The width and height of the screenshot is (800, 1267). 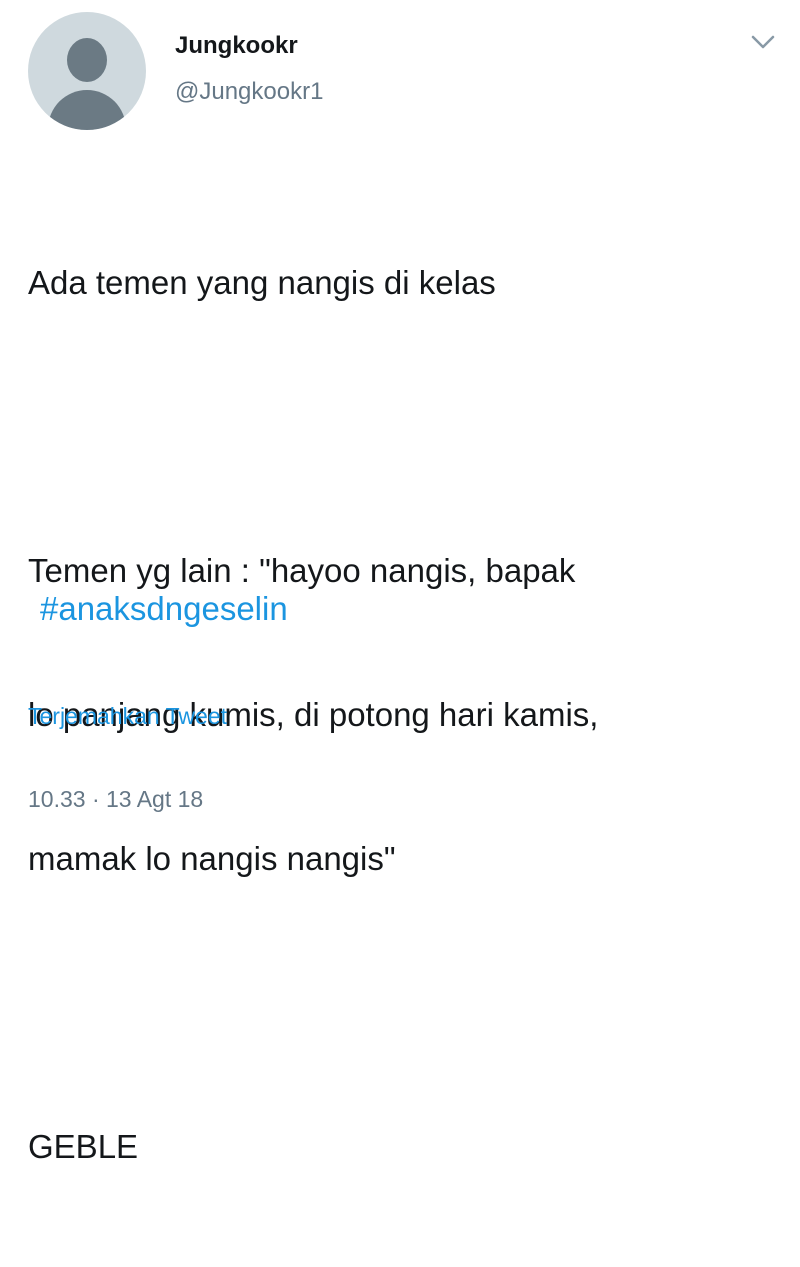 I want to click on avatar, so click(x=87, y=71).